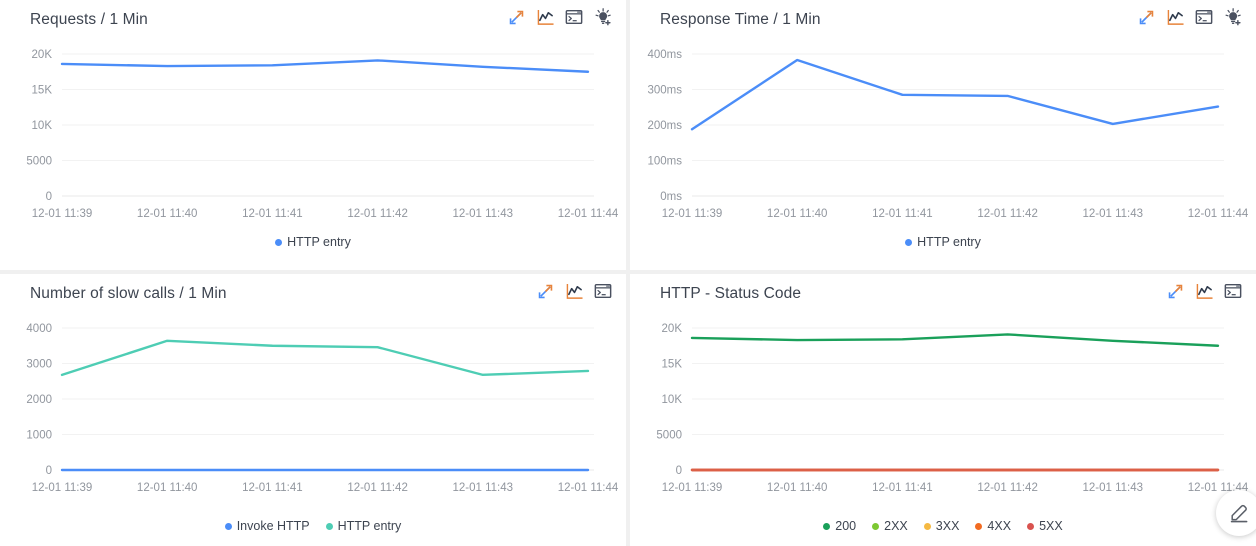  I want to click on y-axis-tick-label: 200ms, so click(664, 126).